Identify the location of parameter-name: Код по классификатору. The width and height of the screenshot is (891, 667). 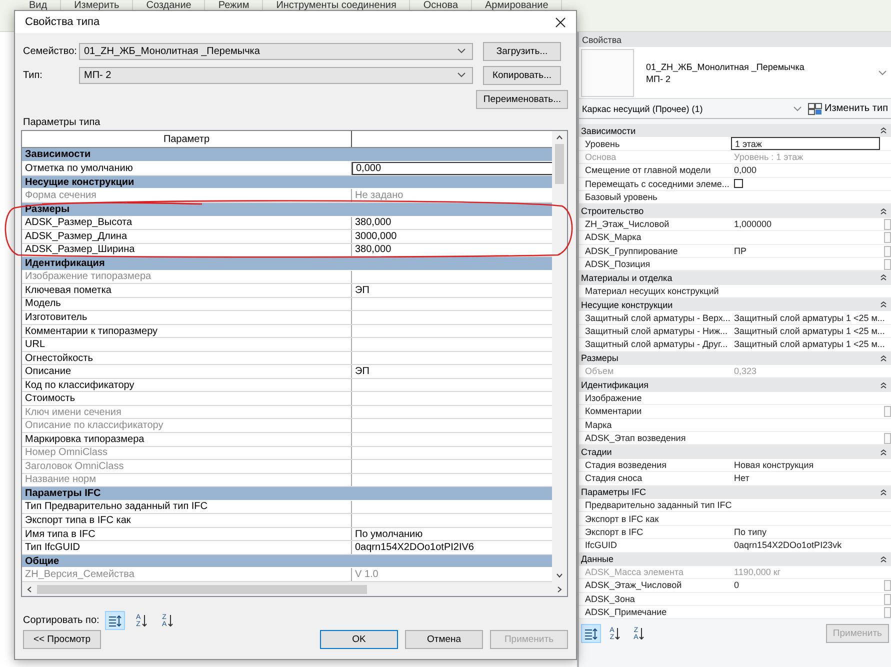
(187, 385).